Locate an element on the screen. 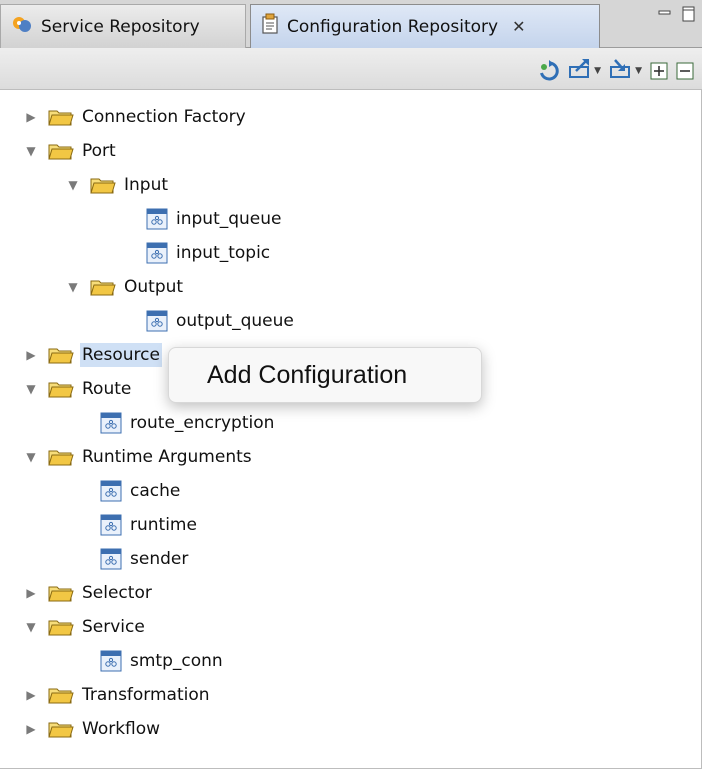 Image resolution: width=702 pixels, height=769 pixels. tree-item-transformation: ▶ Transformation is located at coordinates (118, 695).